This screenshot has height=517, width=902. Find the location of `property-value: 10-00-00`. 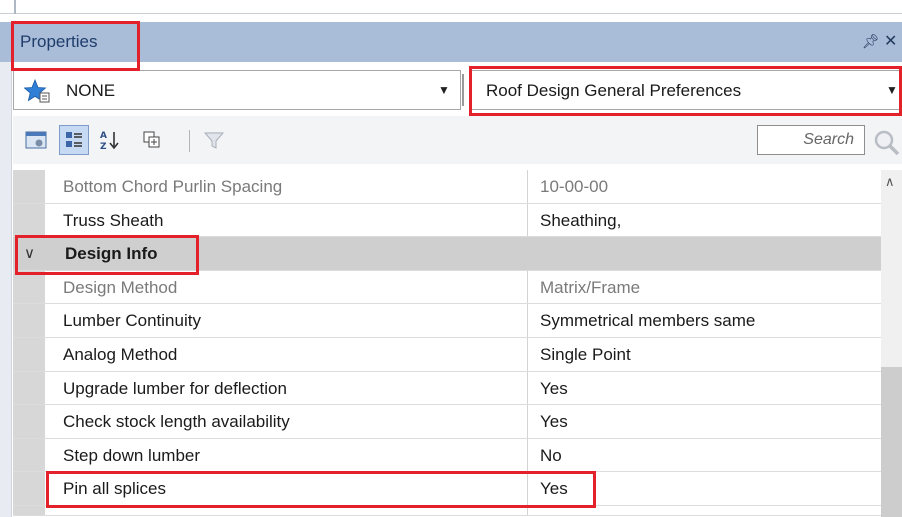

property-value: 10-00-00 is located at coordinates (574, 187).